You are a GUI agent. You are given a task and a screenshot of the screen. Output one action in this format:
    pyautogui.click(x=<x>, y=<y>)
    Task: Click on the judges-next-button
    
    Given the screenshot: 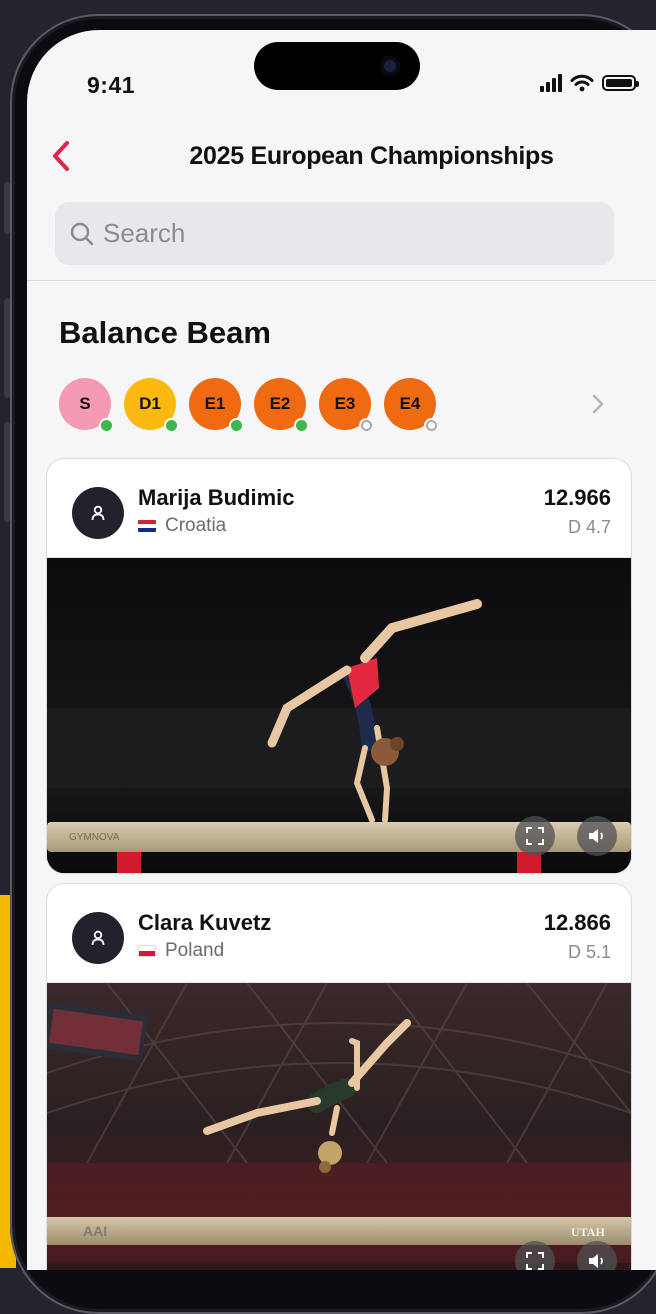 What is the action you would take?
    pyautogui.click(x=598, y=404)
    